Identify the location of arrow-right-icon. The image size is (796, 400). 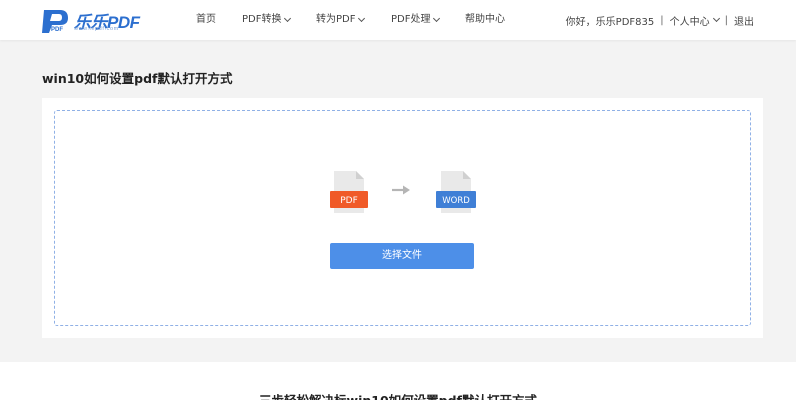
(401, 190).